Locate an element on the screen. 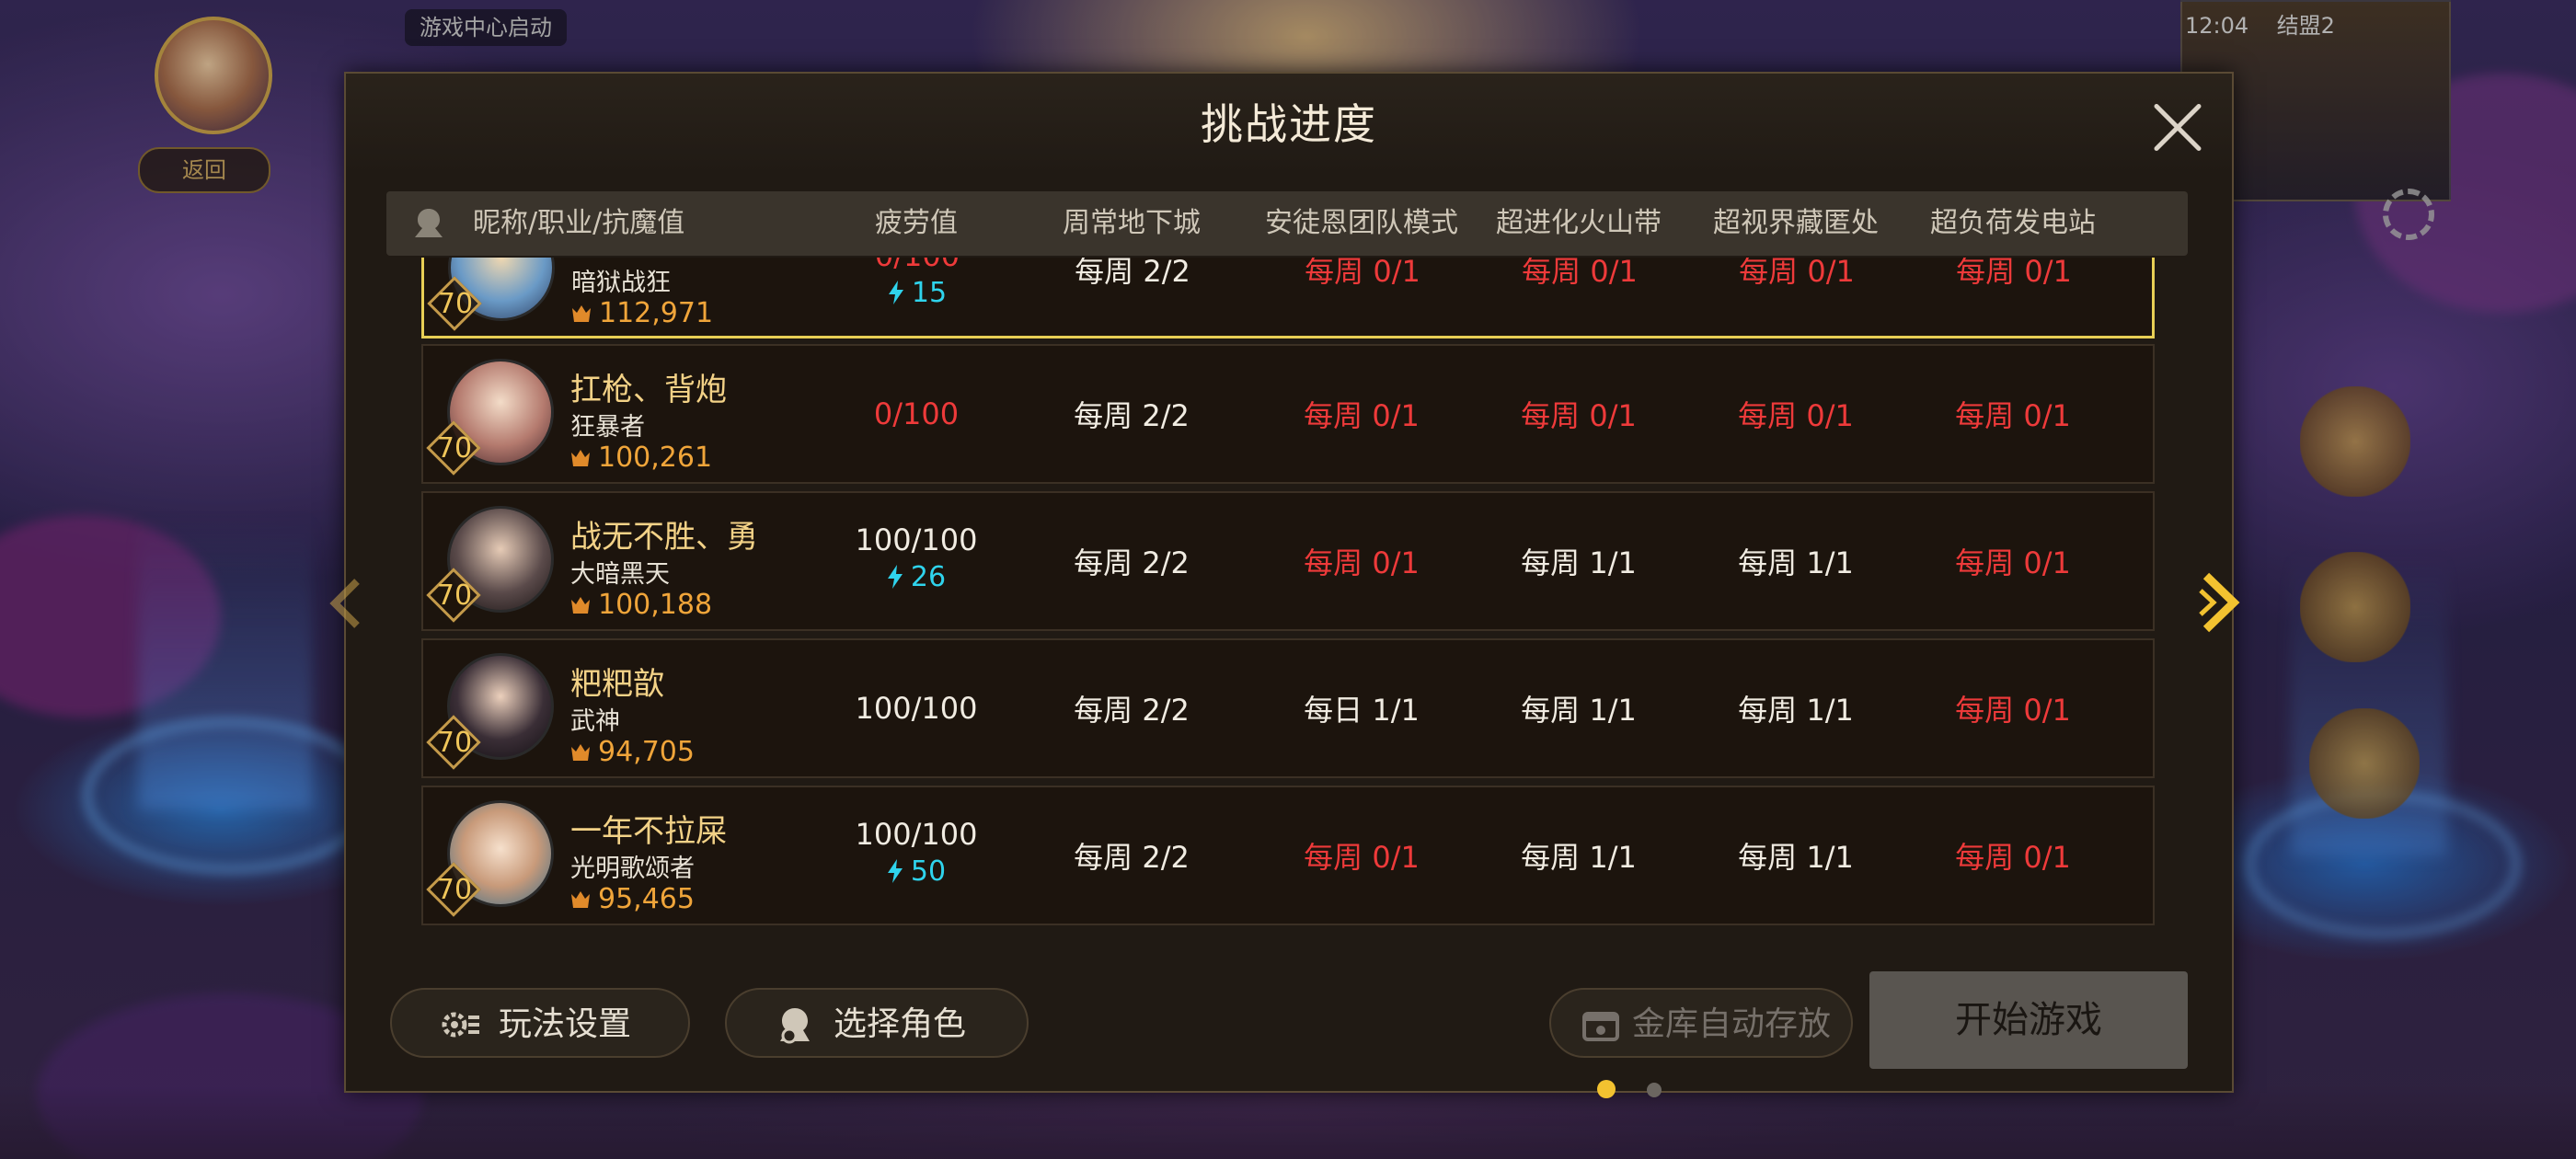  character-class: 光明歌颂者 is located at coordinates (632, 869).